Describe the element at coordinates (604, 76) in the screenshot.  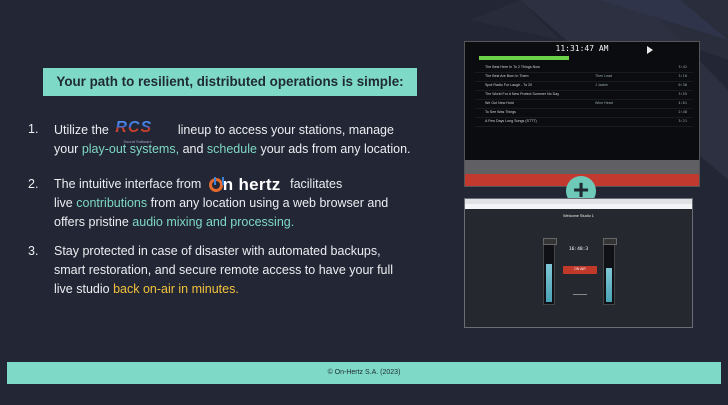
I see `row-artist: Then Lead` at that location.